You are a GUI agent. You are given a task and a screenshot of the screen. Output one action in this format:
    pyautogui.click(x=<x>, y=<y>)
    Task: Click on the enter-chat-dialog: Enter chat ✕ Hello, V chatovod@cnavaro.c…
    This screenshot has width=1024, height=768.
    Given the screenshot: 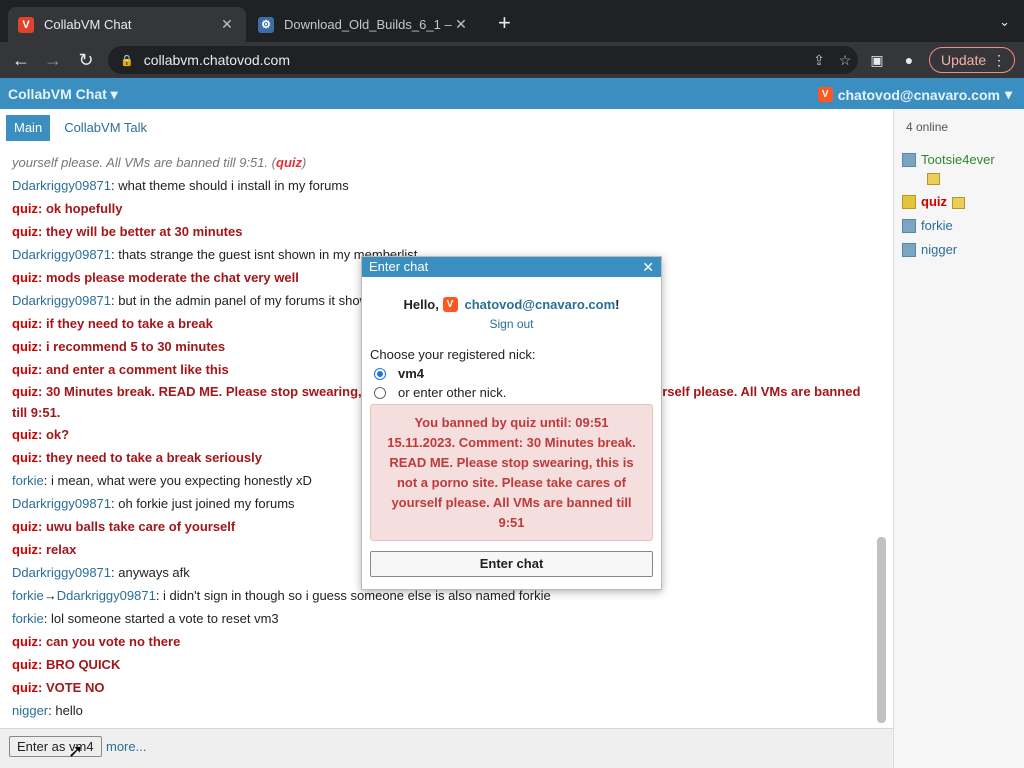 What is the action you would take?
    pyautogui.click(x=511, y=423)
    